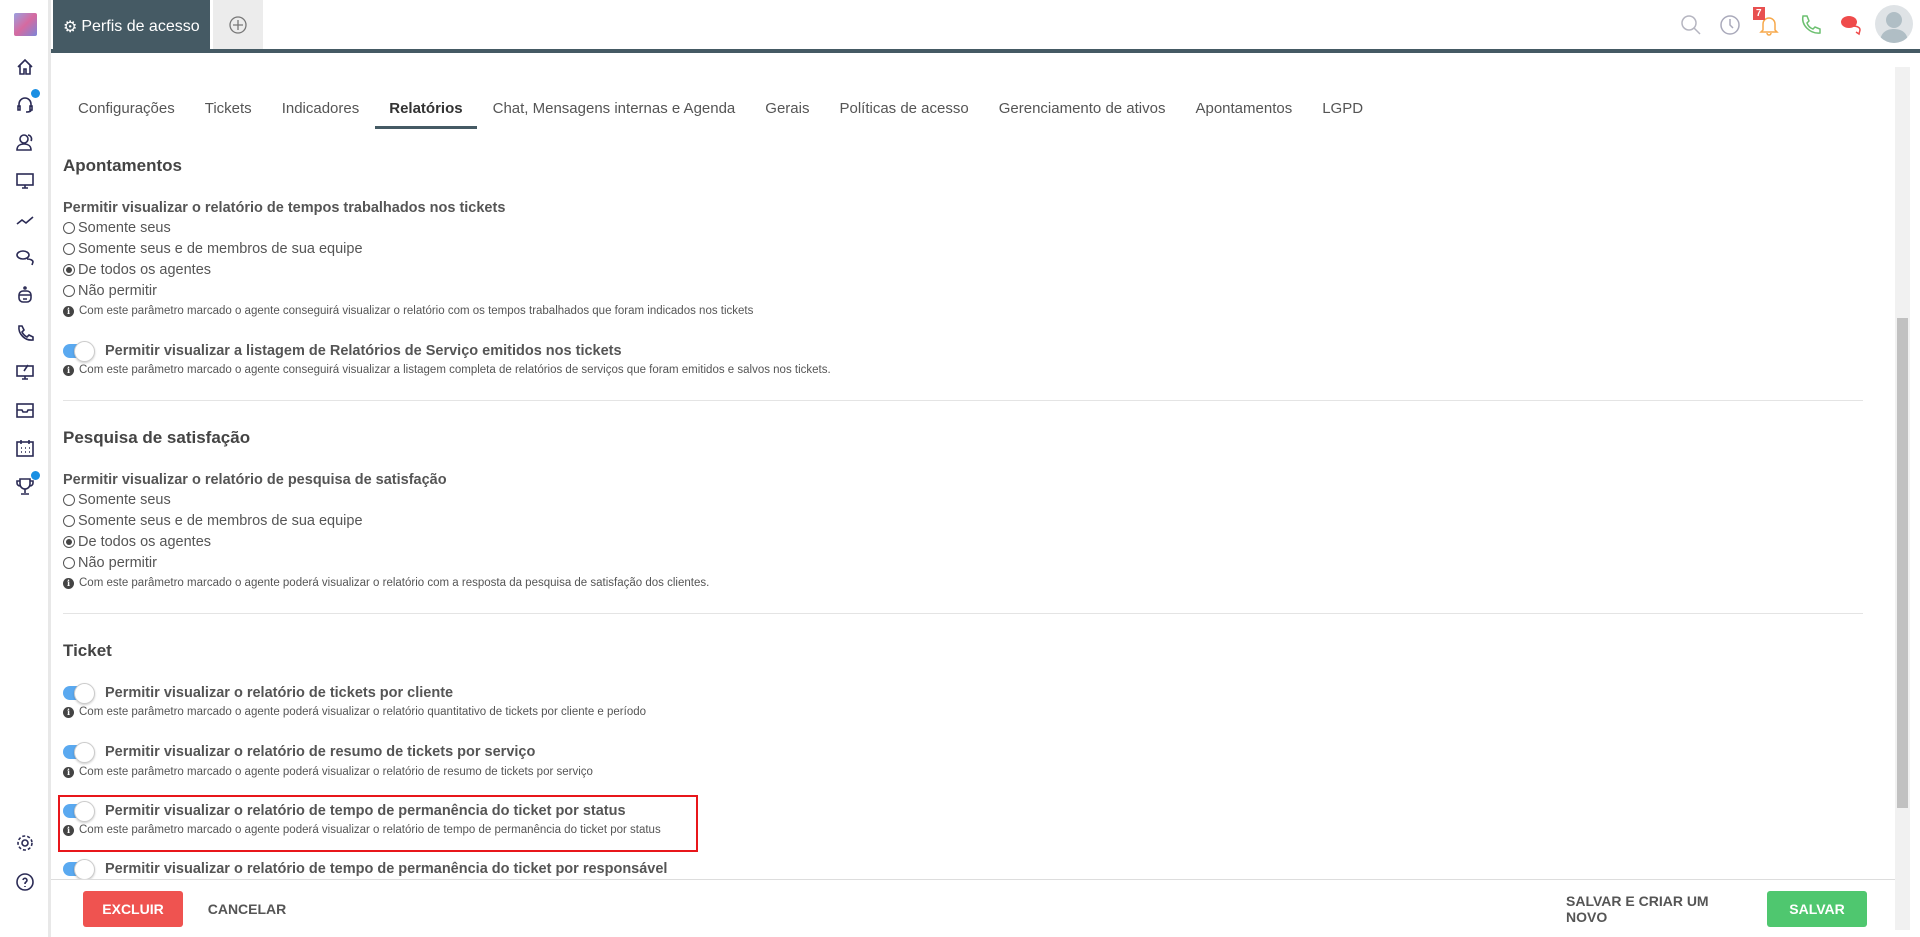 The height and width of the screenshot is (937, 1920). I want to click on scrollbar, so click(1902, 498).